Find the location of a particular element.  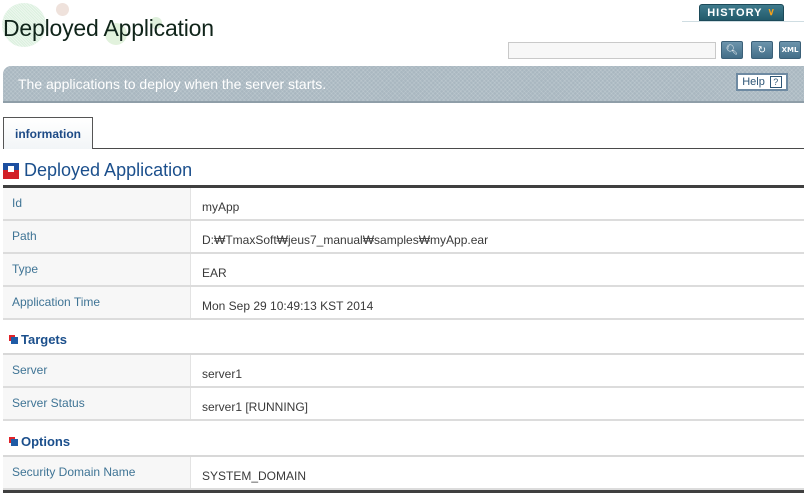

section-title-deployed-application: Deployed Application is located at coordinates (97, 170).